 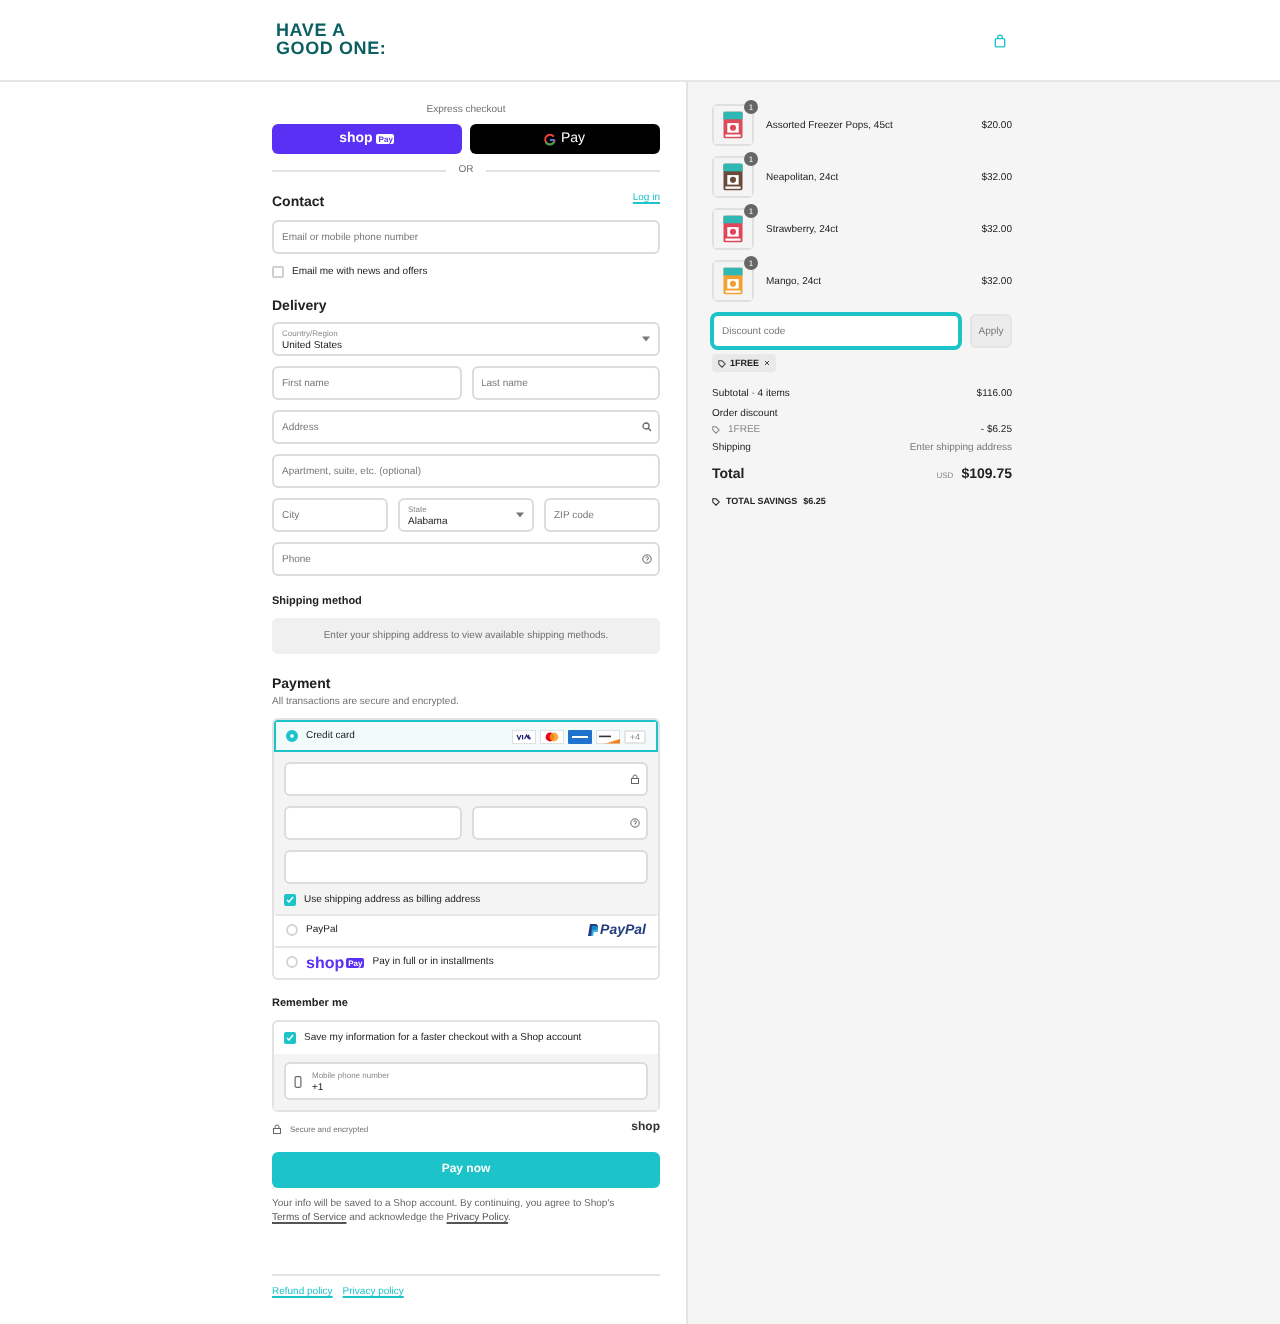 What do you see at coordinates (1000, 40) in the screenshot?
I see `shopping-bag-icon` at bounding box center [1000, 40].